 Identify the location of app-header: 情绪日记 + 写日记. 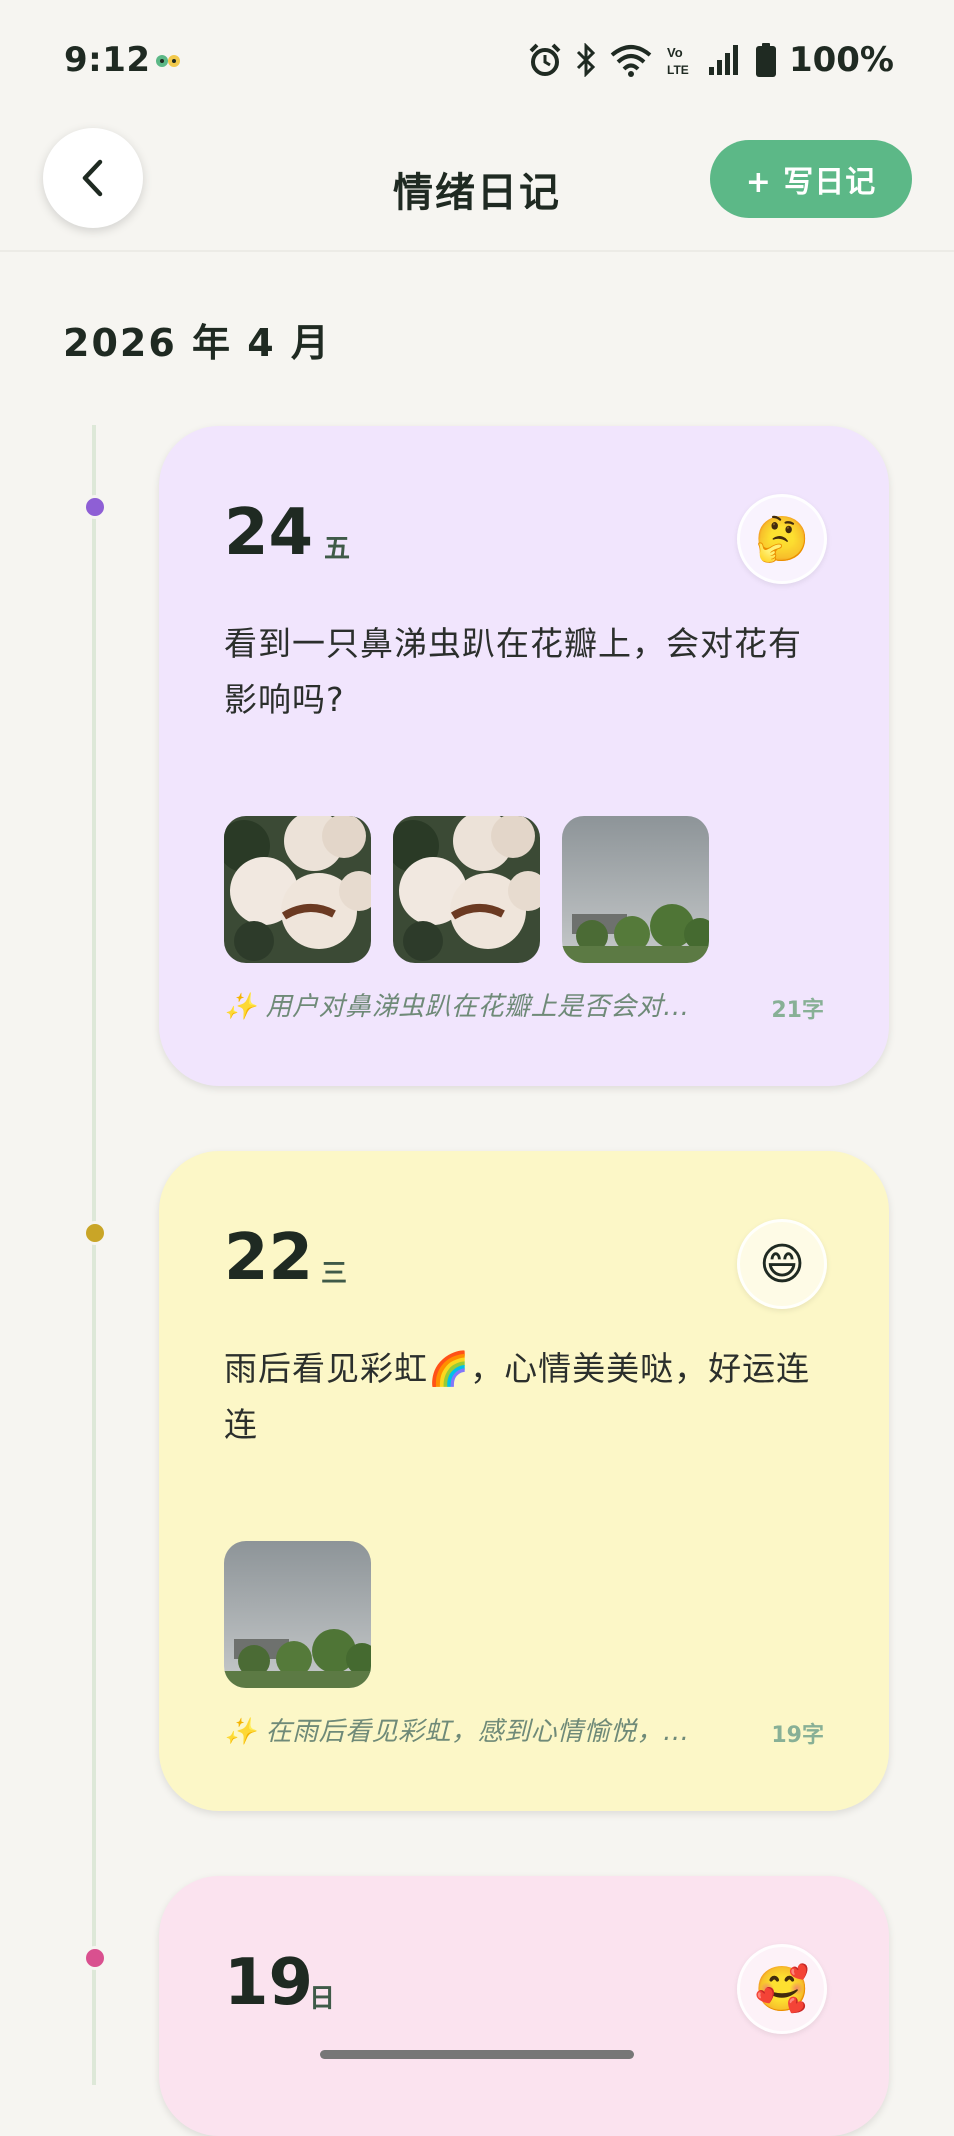
(477, 181).